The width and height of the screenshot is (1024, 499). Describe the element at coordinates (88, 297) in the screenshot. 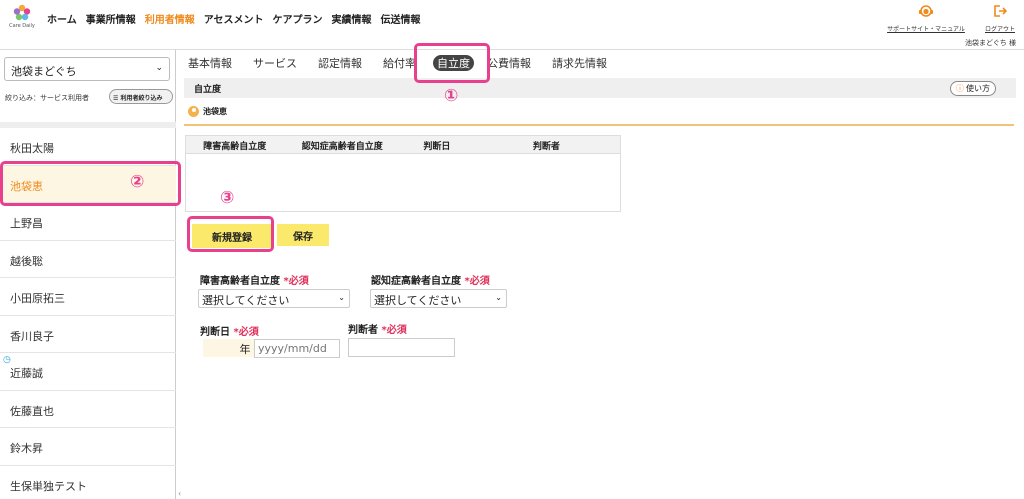

I see `patient-item: 小田原拓三` at that location.